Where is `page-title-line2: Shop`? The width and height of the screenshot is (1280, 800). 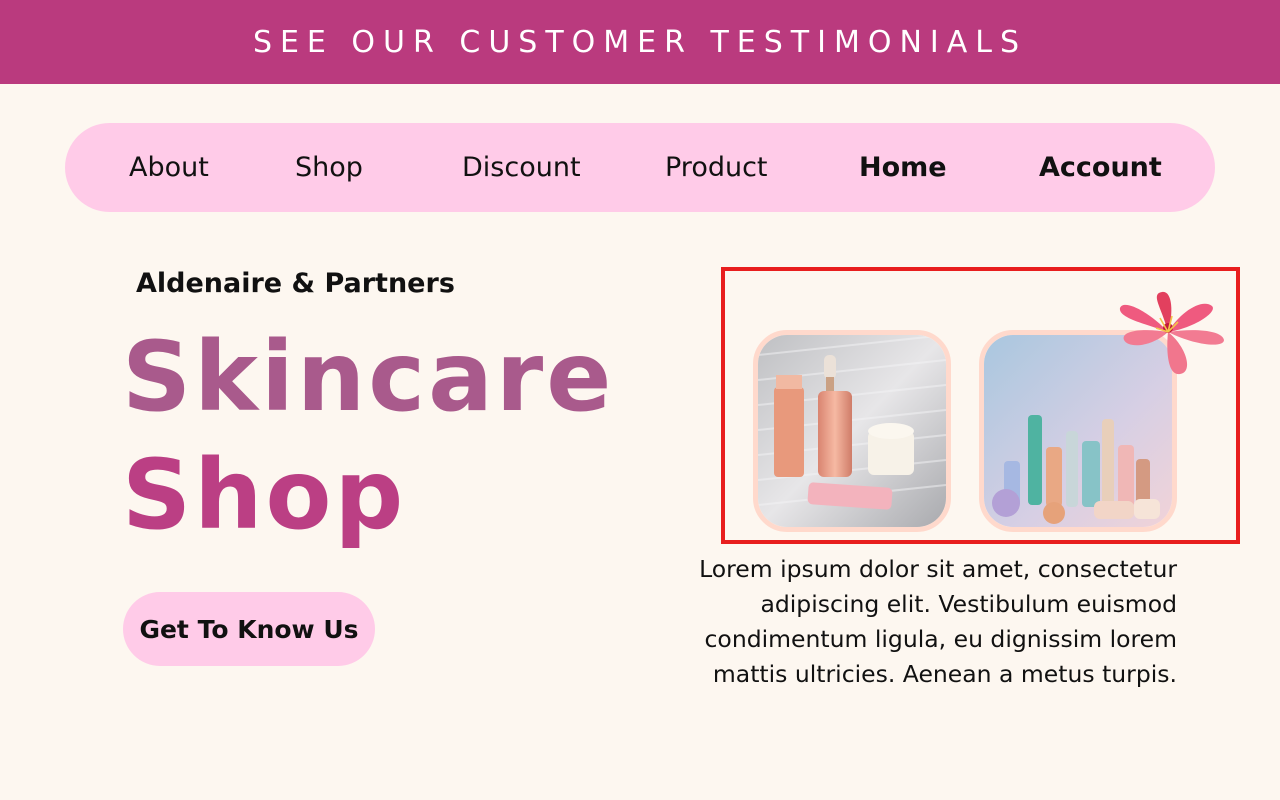 page-title-line2: Shop is located at coordinates (264, 495).